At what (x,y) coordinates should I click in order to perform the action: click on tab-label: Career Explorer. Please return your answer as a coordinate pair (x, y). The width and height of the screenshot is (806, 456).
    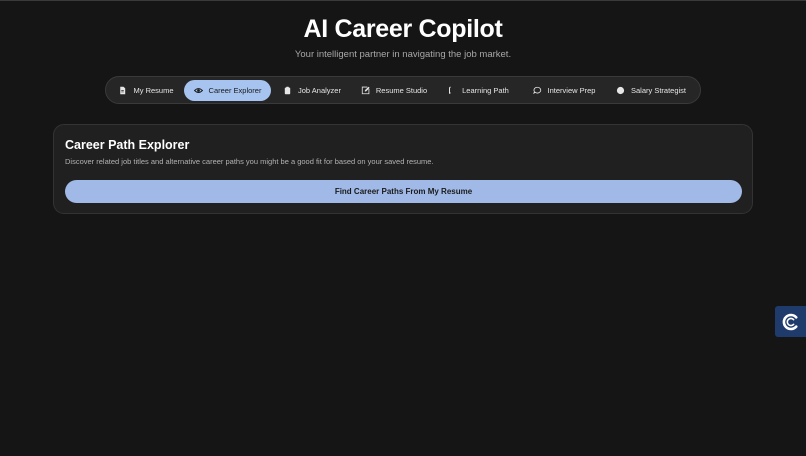
    Looking at the image, I should click on (235, 90).